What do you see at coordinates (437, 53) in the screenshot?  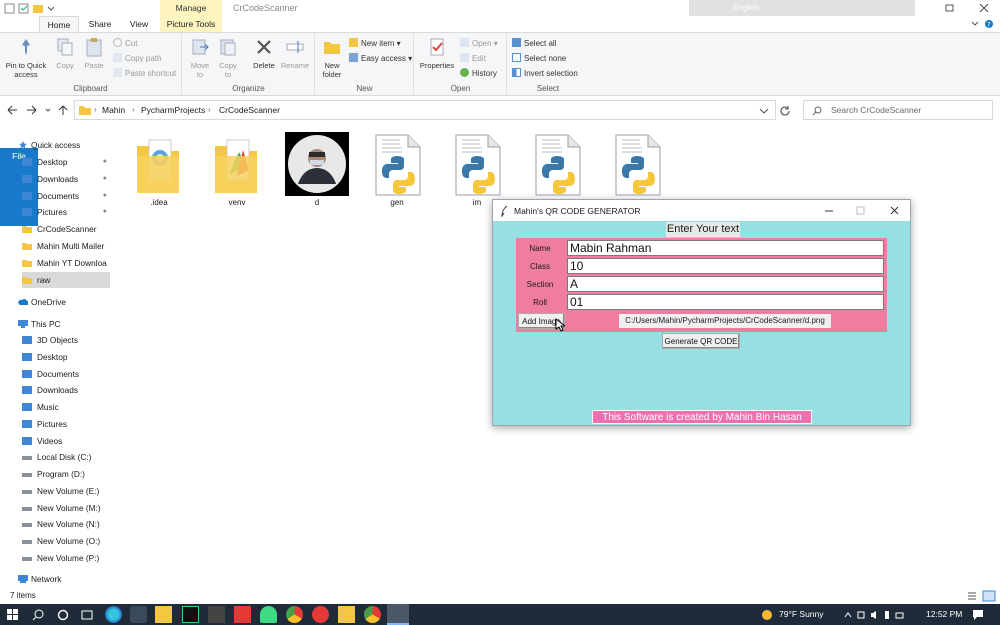 I see `properties-button: Properties` at bounding box center [437, 53].